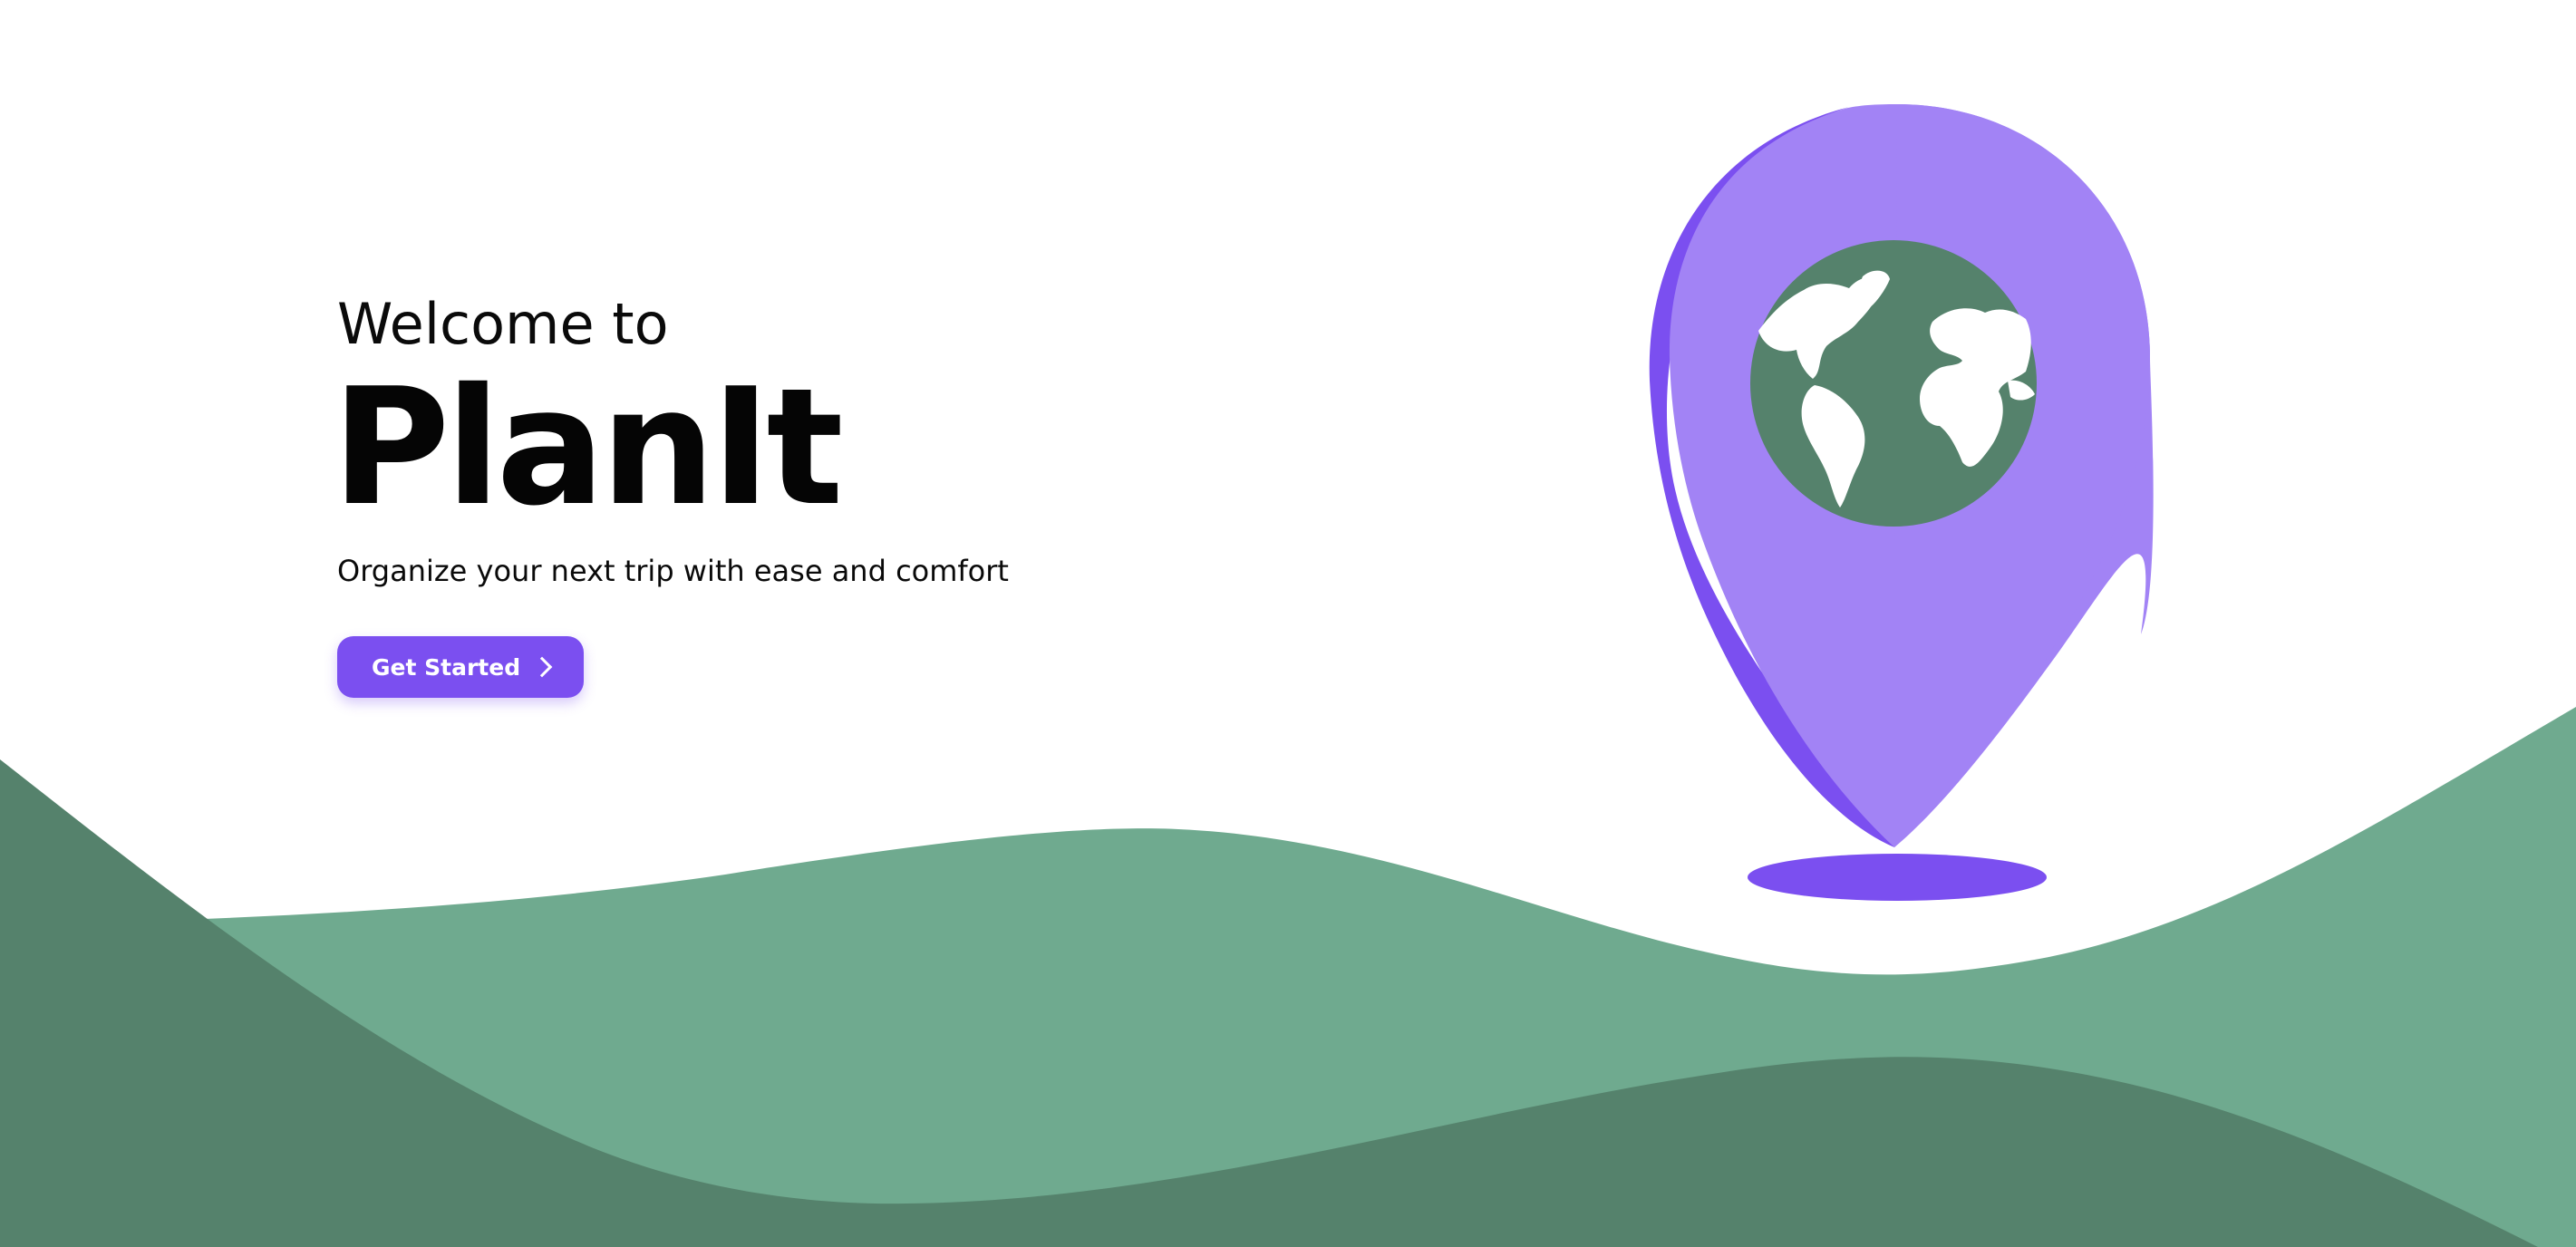 The image size is (2576, 1247). I want to click on get-started-button: Get Started, so click(461, 667).